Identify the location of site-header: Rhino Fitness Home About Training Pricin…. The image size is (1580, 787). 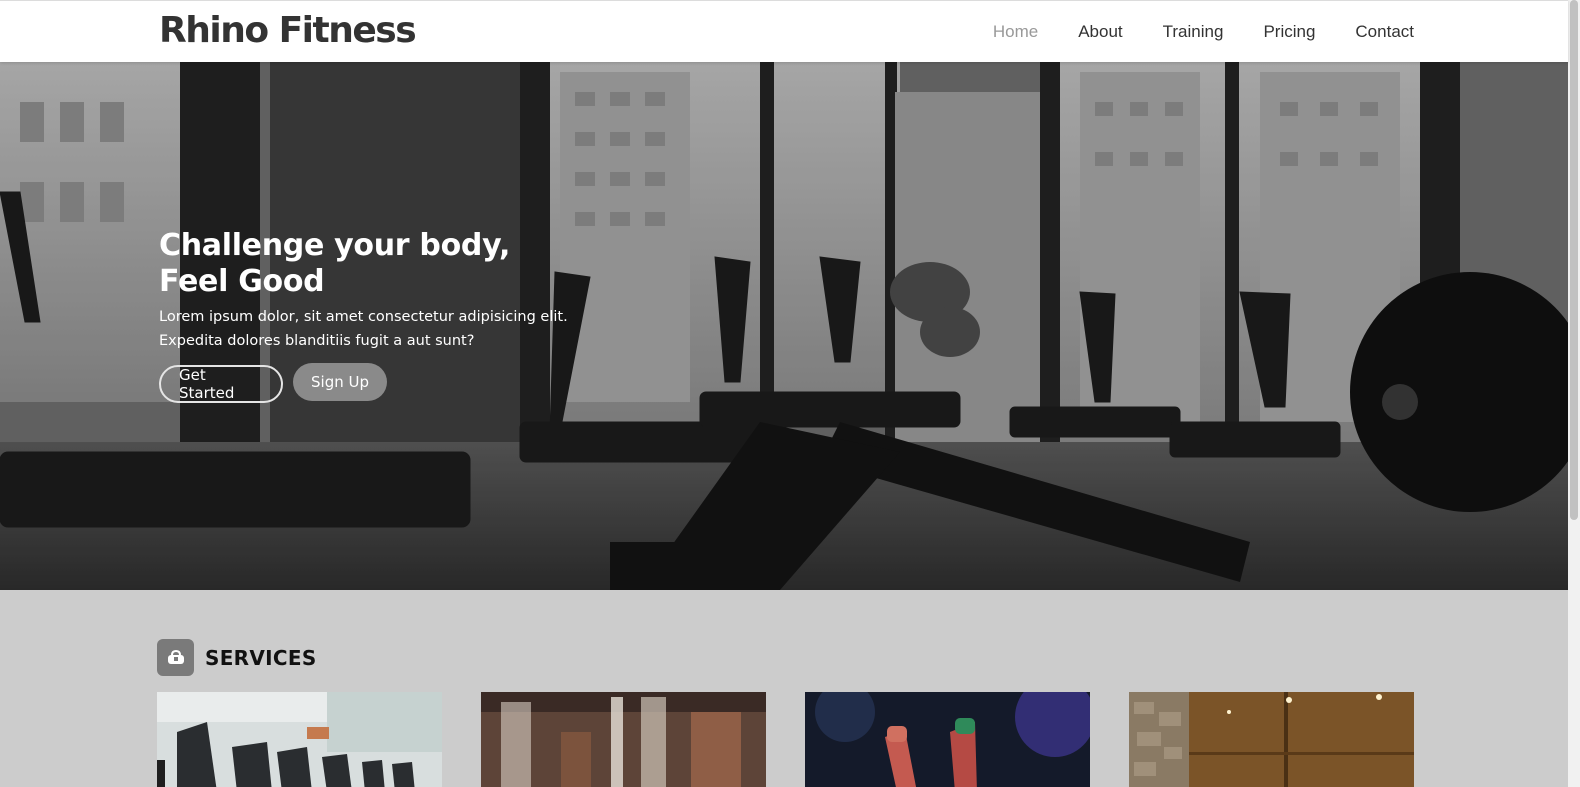
(784, 31).